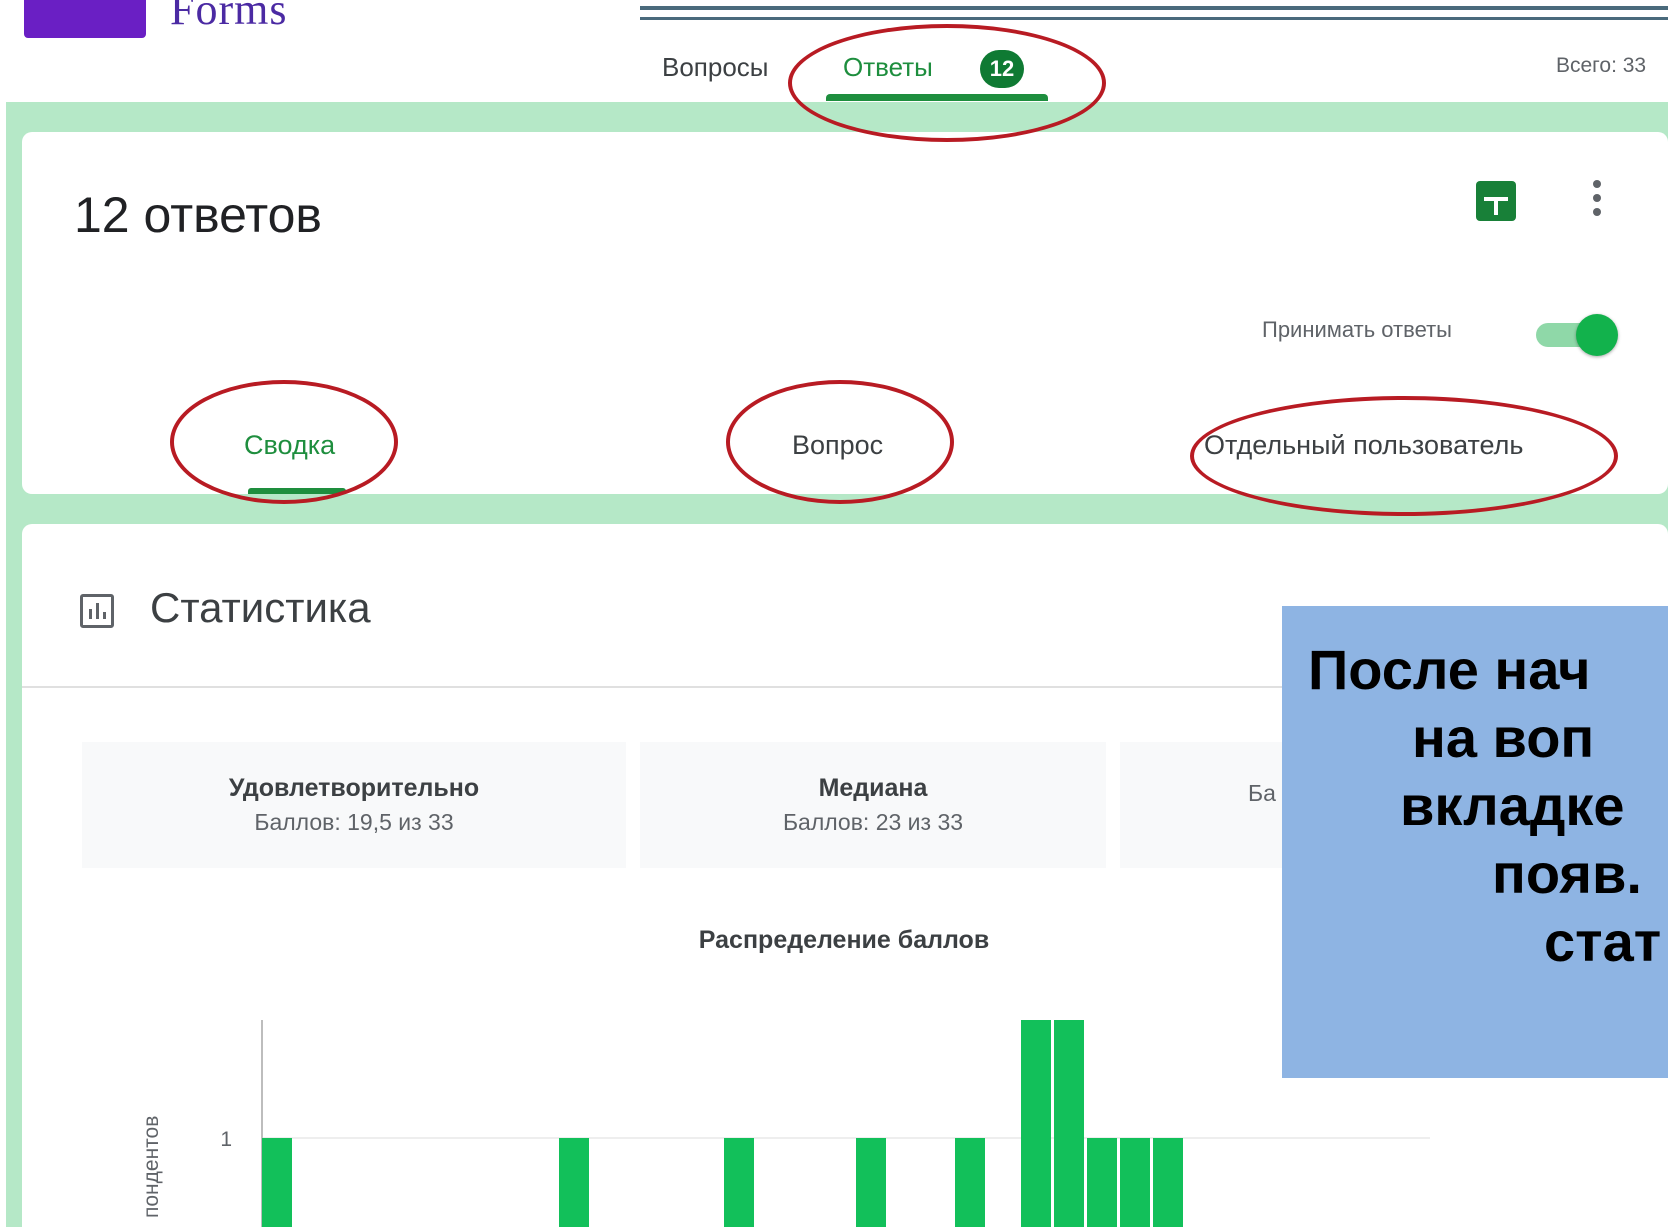 Image resolution: width=1668 pixels, height=1227 pixels. Describe the element at coordinates (1357, 329) in the screenshot. I see `accept-responses-label: Принимать ответы` at that location.